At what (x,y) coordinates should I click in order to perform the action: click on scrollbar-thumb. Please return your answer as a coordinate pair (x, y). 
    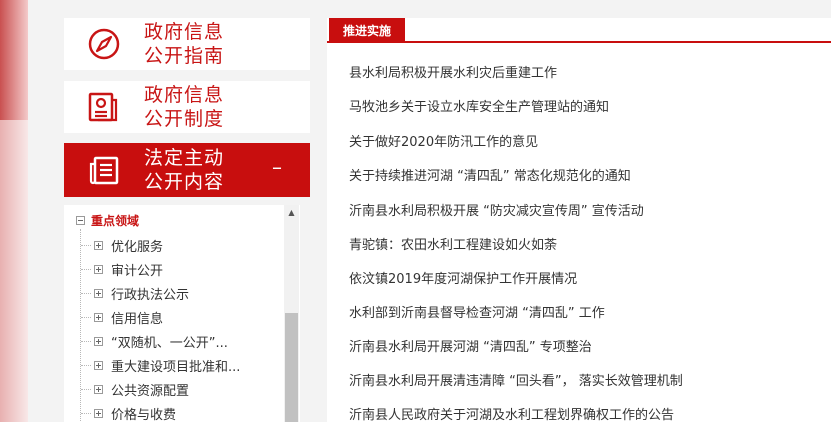
    Looking at the image, I should click on (291, 367).